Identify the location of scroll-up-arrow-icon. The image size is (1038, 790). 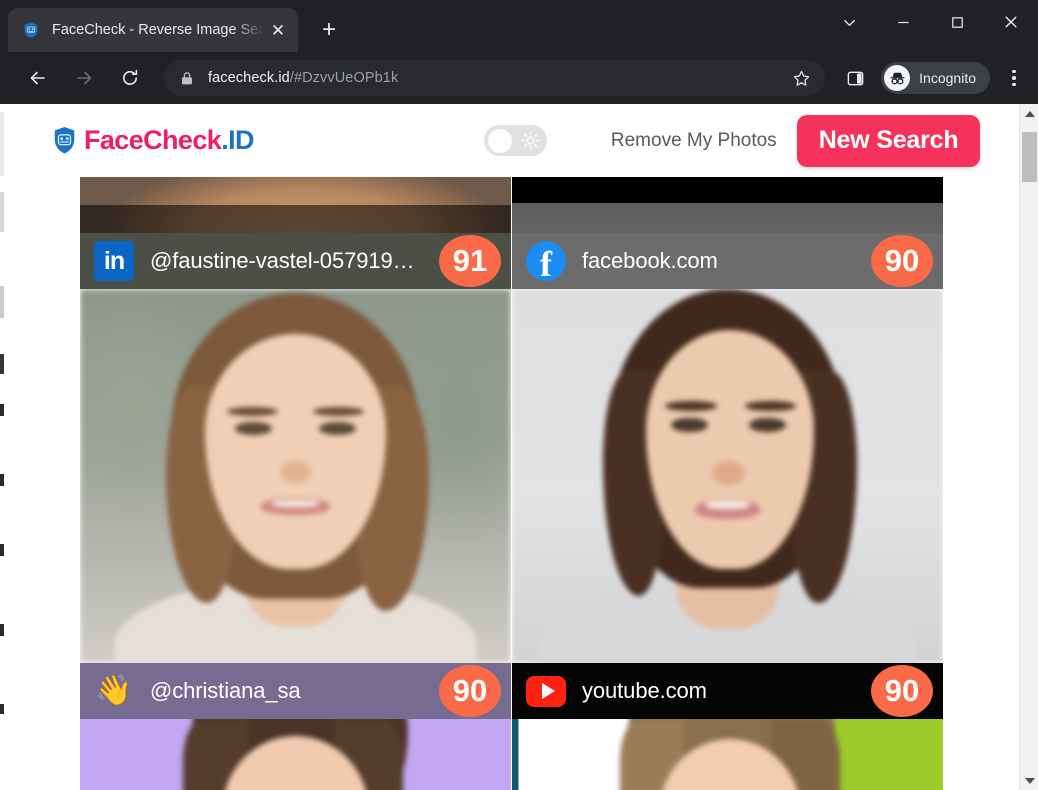
(1029, 113).